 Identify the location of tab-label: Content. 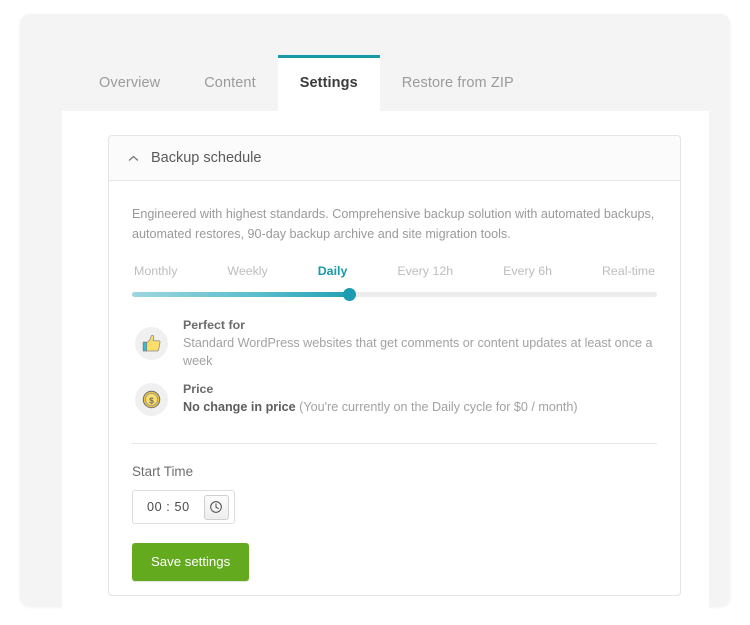
(230, 83).